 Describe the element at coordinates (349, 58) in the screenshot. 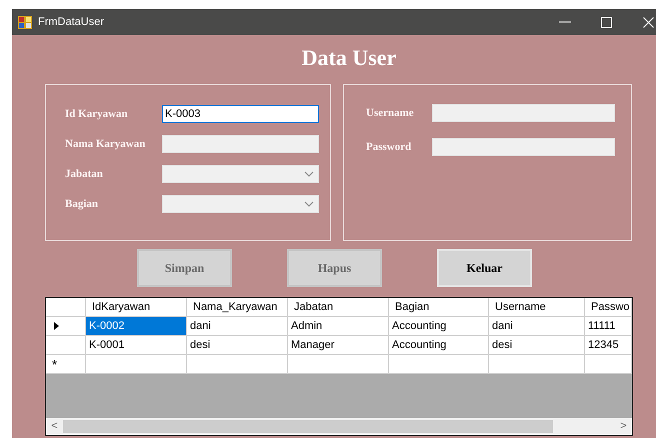

I see `form-heading: Data User` at that location.